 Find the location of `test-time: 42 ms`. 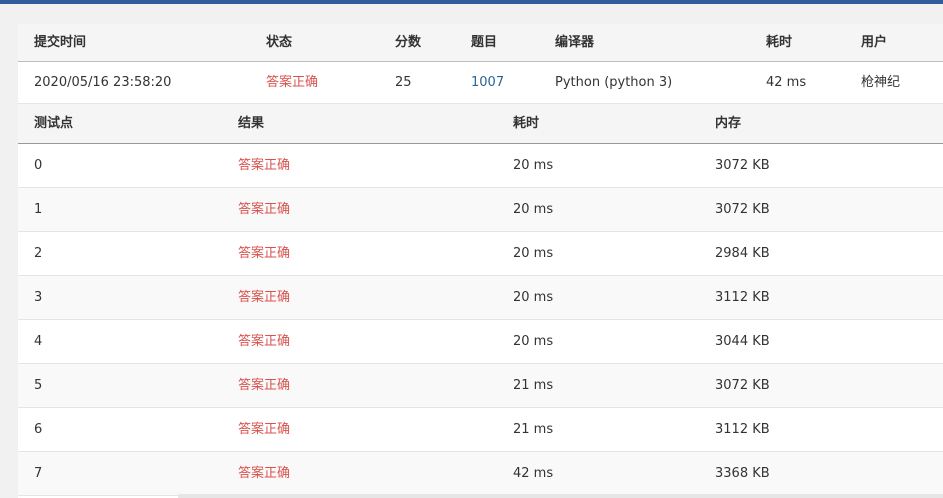

test-time: 42 ms is located at coordinates (533, 473).